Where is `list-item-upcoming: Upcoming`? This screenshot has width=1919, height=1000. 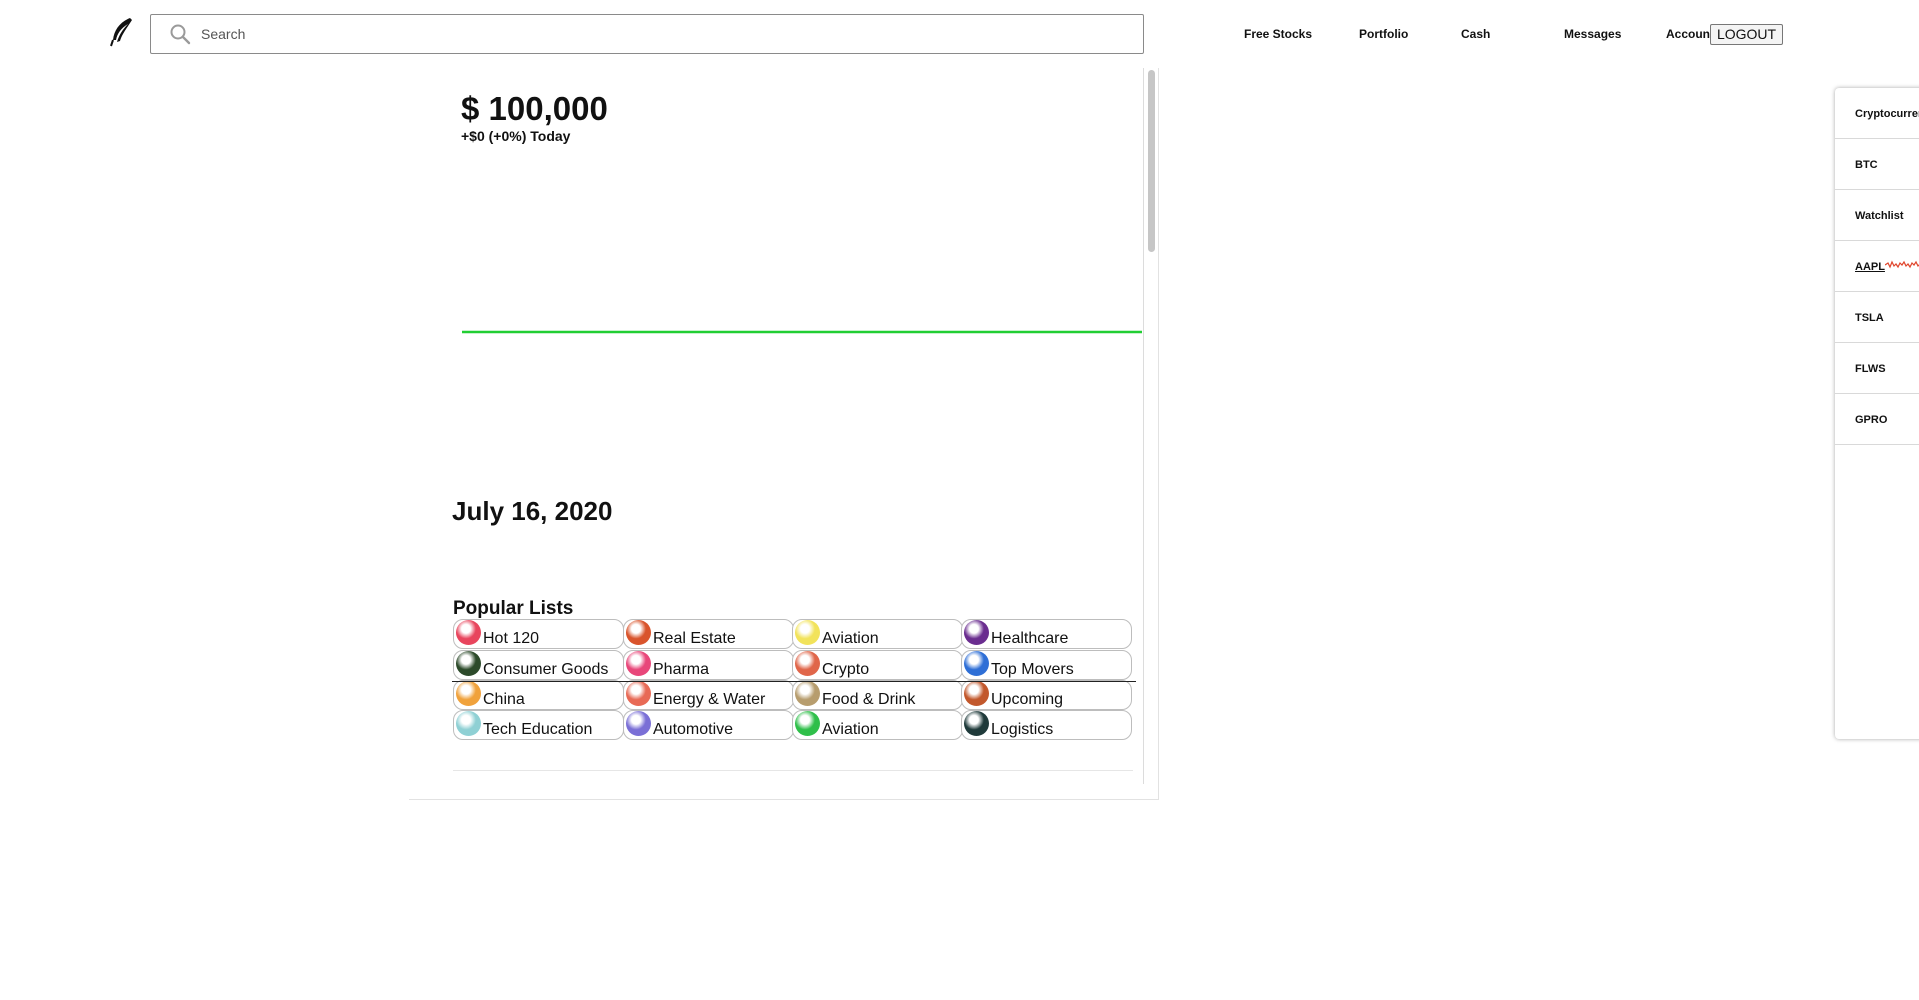 list-item-upcoming: Upcoming is located at coordinates (1046, 695).